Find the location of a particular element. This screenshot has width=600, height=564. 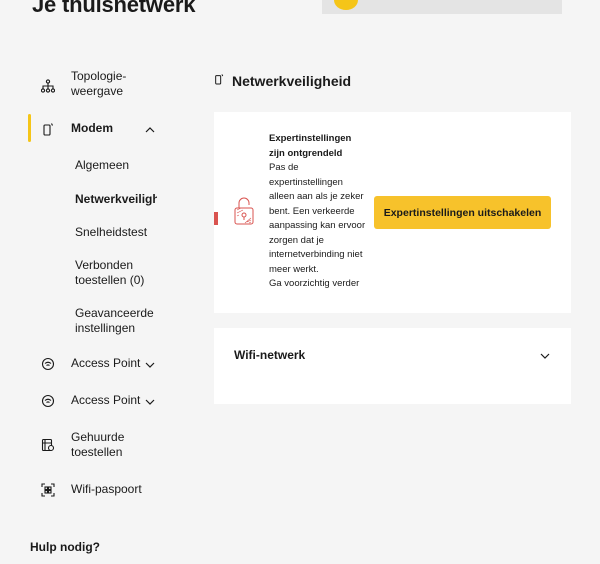

warning-line: bent. Een verkeerde is located at coordinates (312, 211).